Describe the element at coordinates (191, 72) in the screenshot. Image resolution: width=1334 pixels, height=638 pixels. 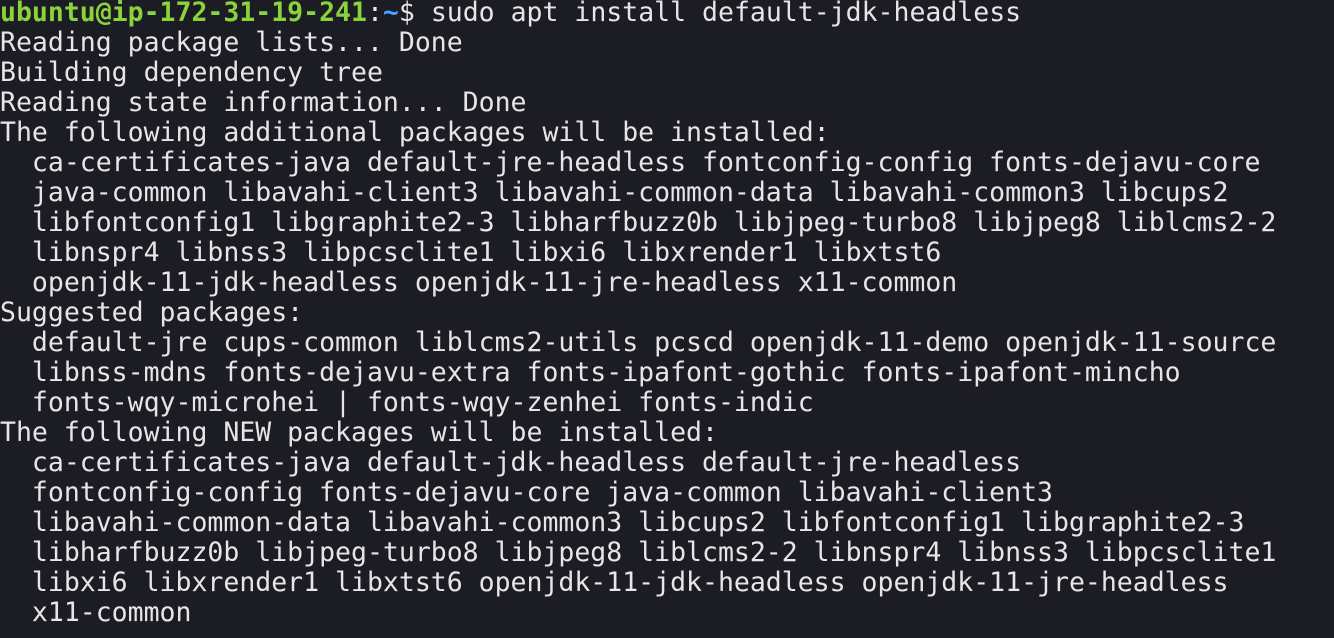
I see `output-line: Building dependency tree` at that location.